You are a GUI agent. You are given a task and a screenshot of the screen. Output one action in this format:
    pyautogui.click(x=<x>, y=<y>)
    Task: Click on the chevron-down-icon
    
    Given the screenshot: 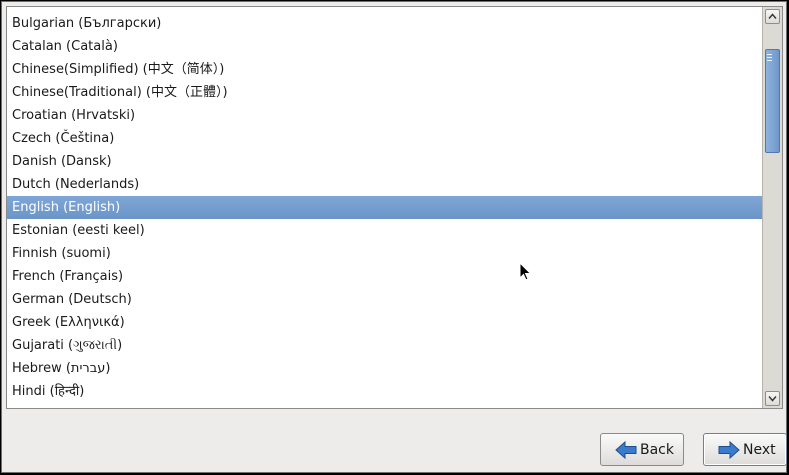 What is the action you would take?
    pyautogui.click(x=772, y=399)
    